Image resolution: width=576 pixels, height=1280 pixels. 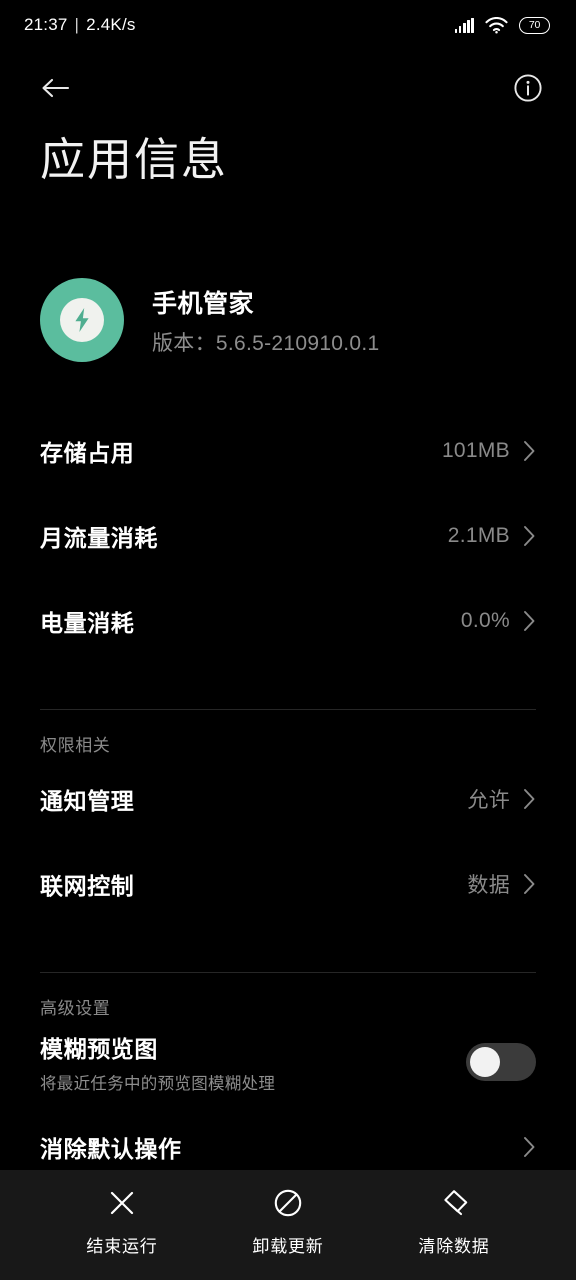 I want to click on row-right, so click(x=529, y=1147).